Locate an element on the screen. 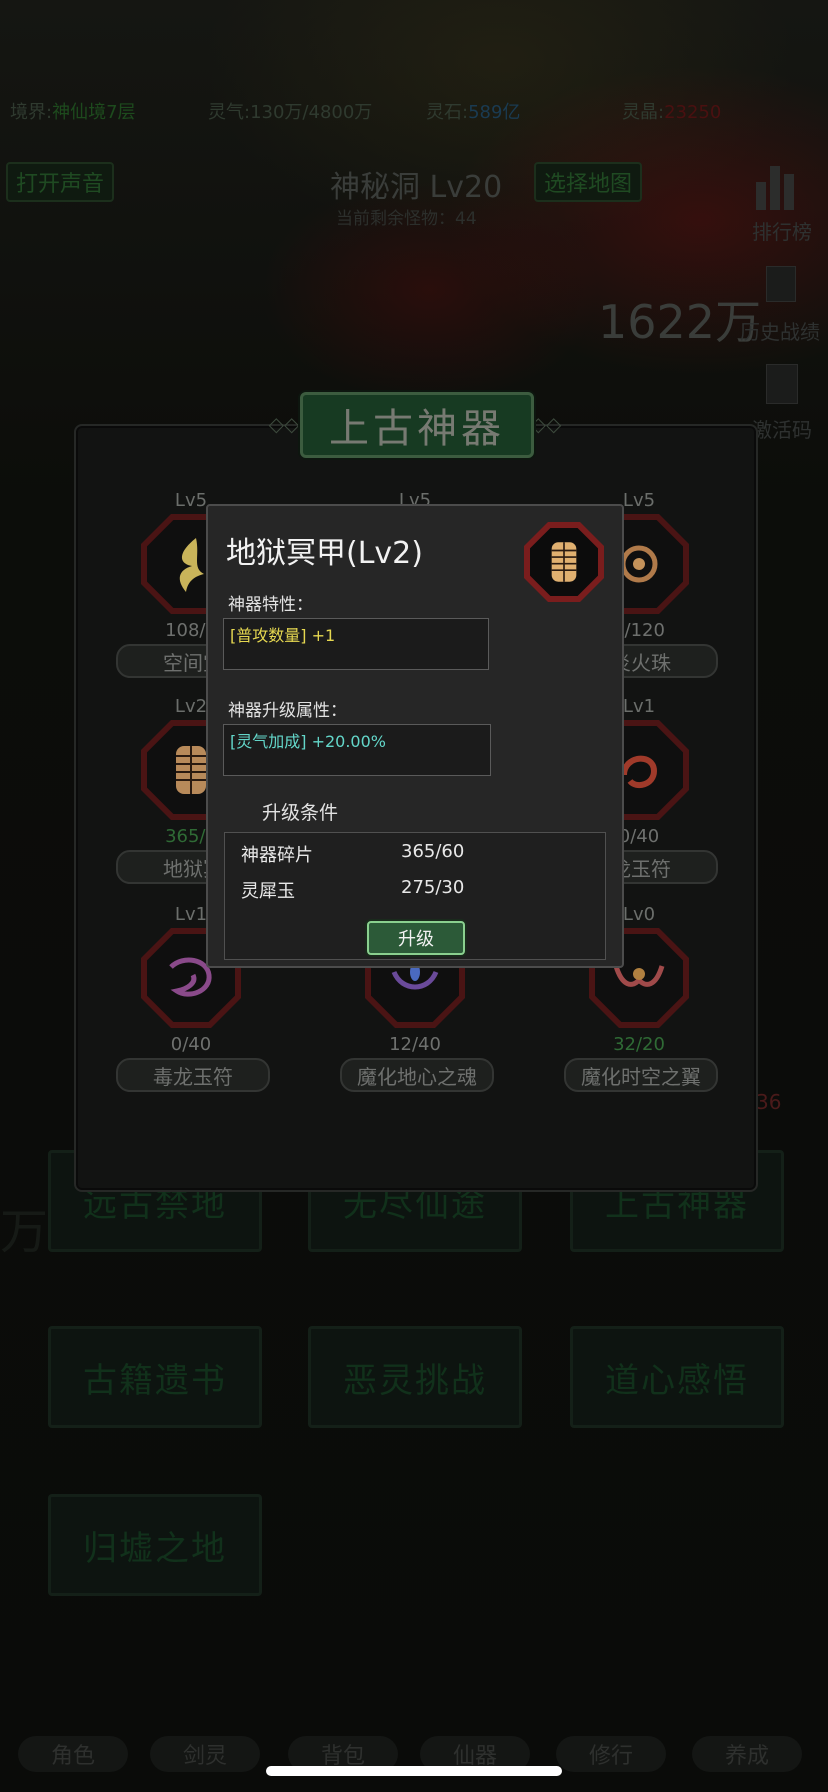 Image resolution: width=828 pixels, height=1792 pixels. condition-value: 275/30 is located at coordinates (433, 887).